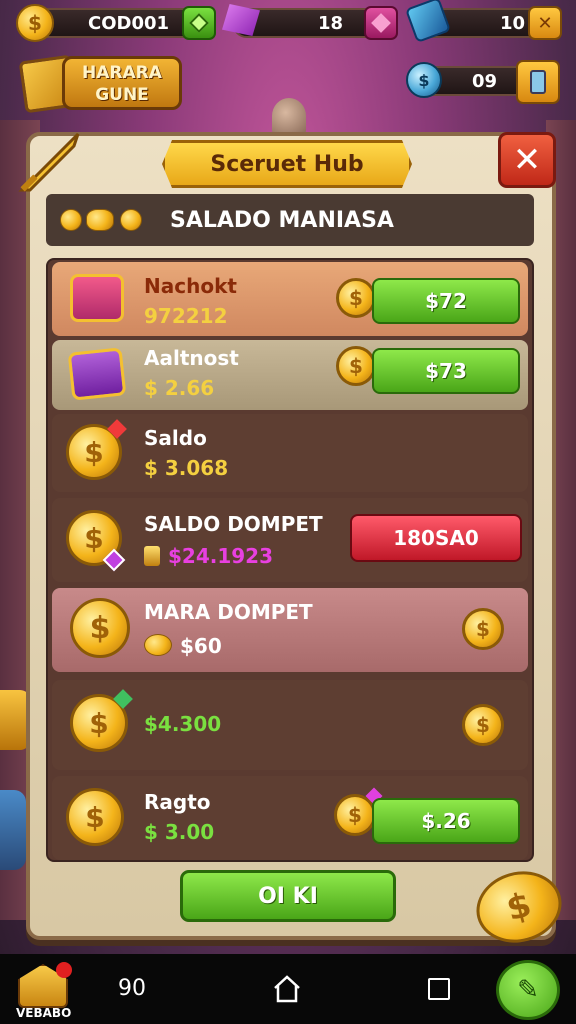 The image size is (576, 1024). I want to click on item-name: MARA DOMPET, so click(228, 612).